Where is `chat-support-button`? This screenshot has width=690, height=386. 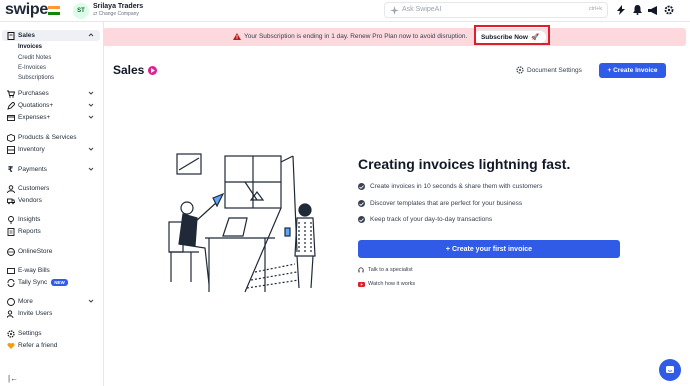 chat-support-button is located at coordinates (670, 370).